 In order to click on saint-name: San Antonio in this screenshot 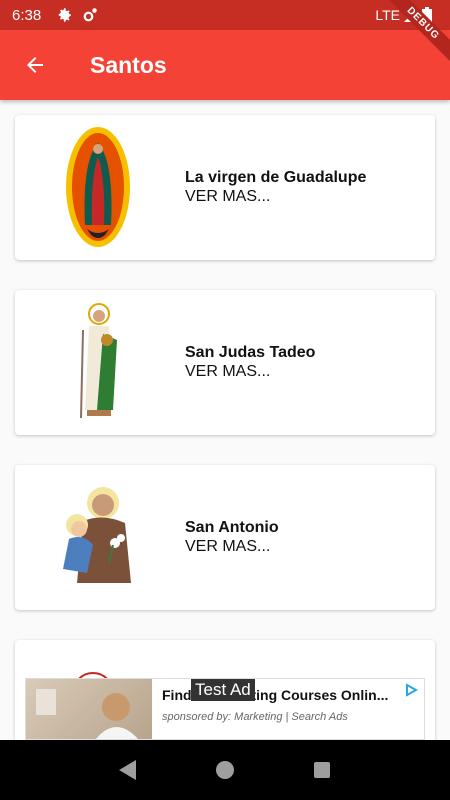, I will do `click(232, 527)`.